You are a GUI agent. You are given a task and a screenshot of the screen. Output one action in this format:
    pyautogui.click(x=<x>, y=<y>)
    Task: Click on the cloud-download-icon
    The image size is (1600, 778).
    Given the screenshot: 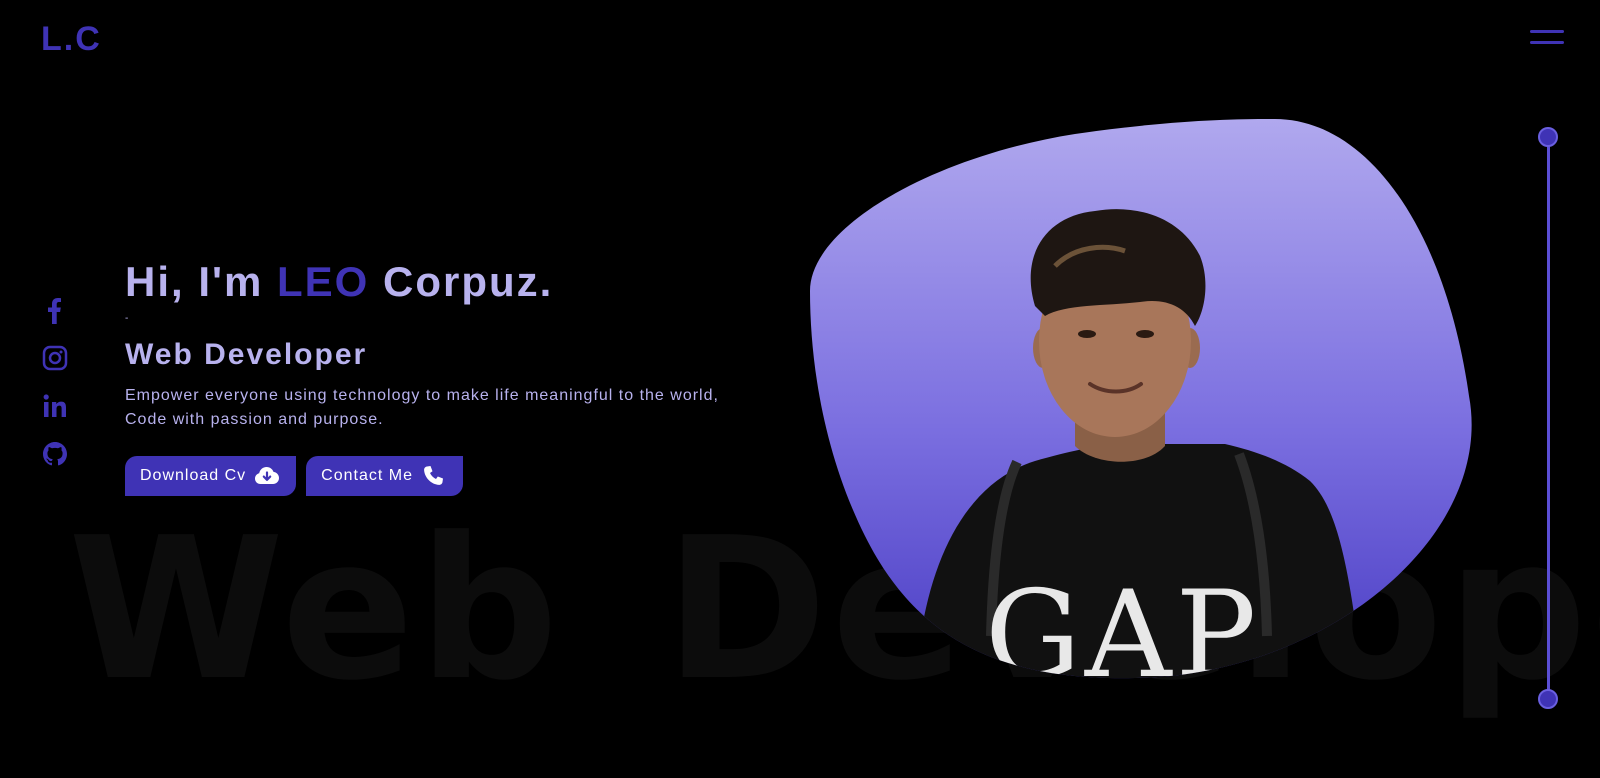 What is the action you would take?
    pyautogui.click(x=267, y=475)
    